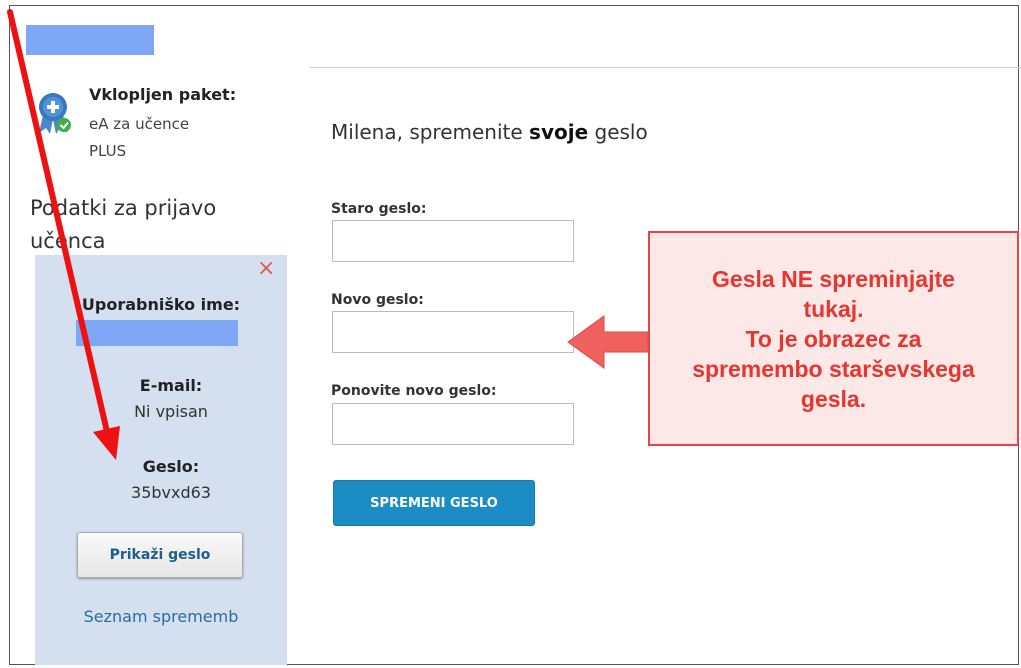 The height and width of the screenshot is (668, 1021). What do you see at coordinates (833, 398) in the screenshot?
I see `warning-line-5: gesla.` at bounding box center [833, 398].